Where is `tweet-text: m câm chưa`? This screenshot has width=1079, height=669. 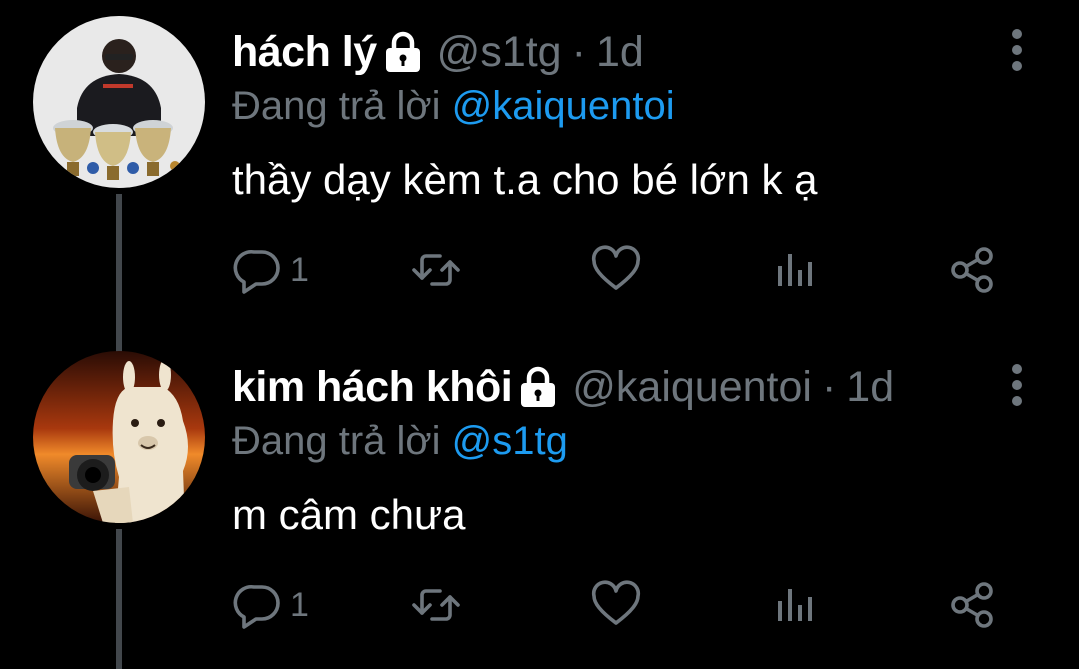
tweet-text: m câm chưa is located at coordinates (349, 514).